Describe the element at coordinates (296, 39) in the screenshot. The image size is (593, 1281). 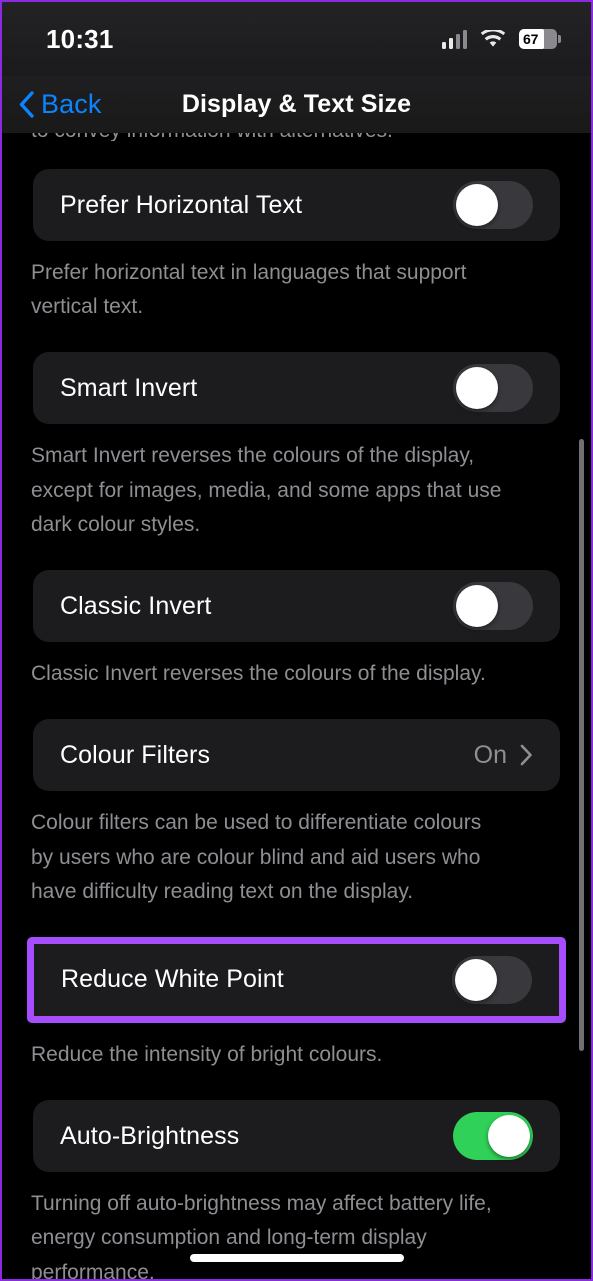
I see `status-bar: 10:31 67` at that location.